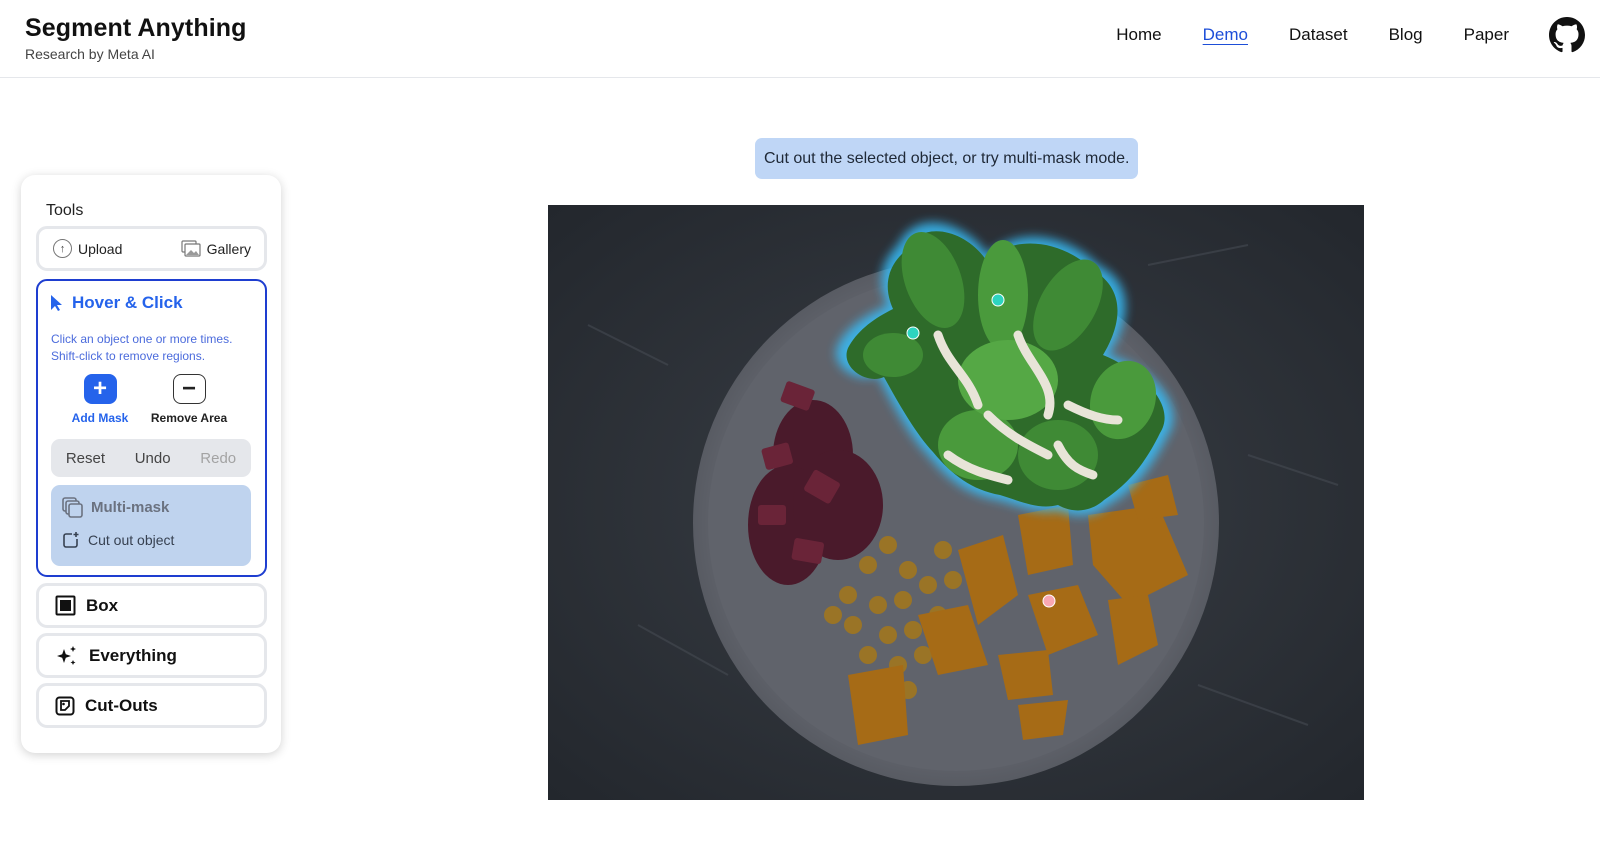 The image size is (1600, 863). I want to click on gallery-label: Gallery, so click(228, 248).